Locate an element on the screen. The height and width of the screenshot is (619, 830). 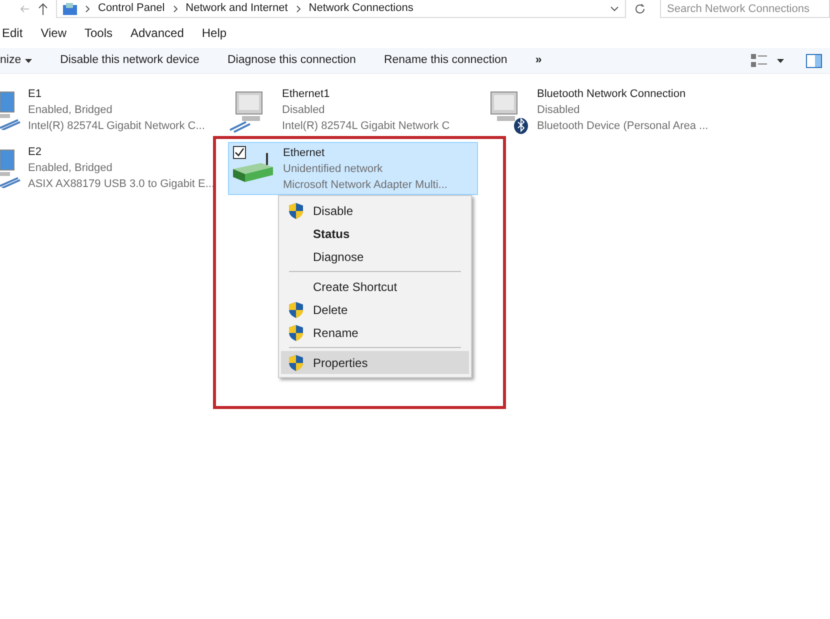
menu-item: Edit is located at coordinates (12, 33).